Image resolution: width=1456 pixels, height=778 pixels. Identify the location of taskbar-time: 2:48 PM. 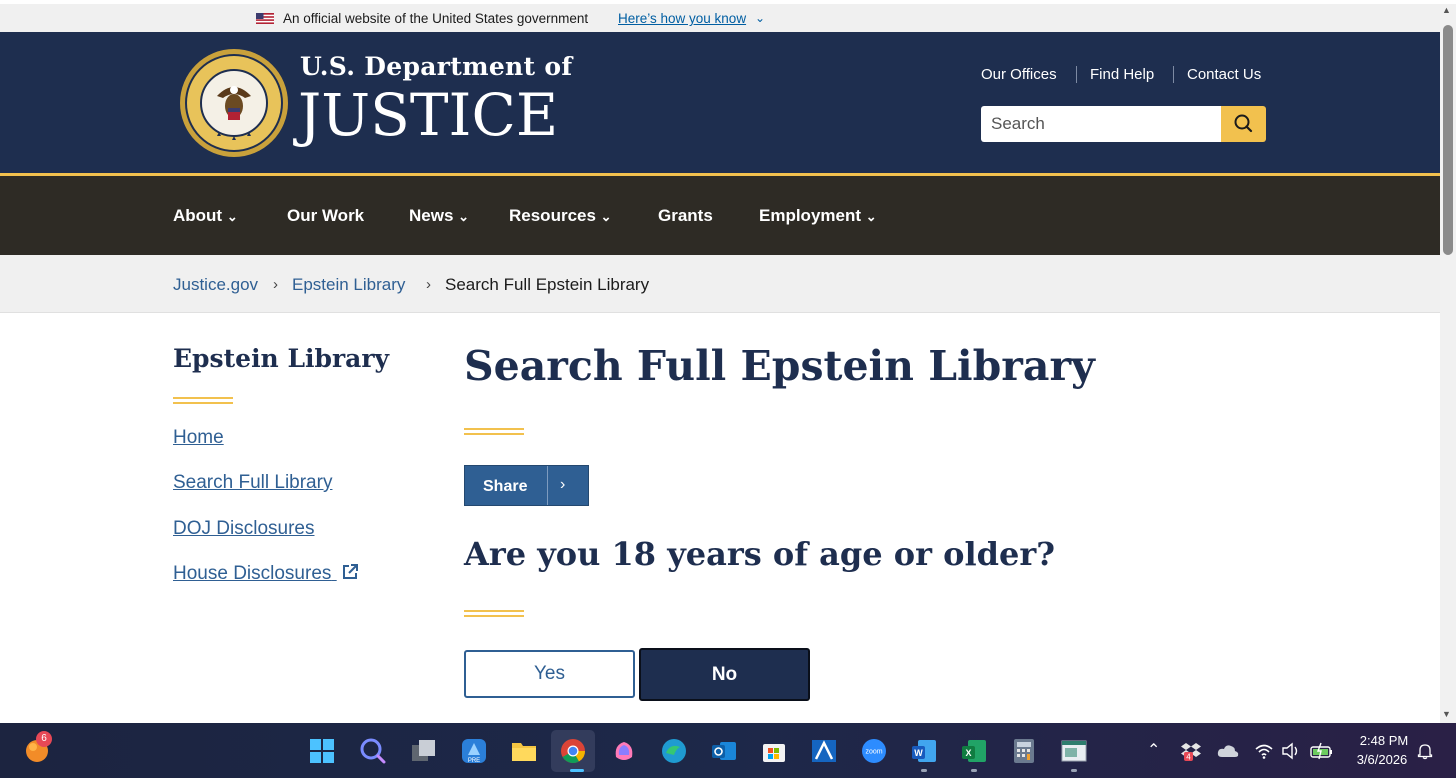
(1384, 740).